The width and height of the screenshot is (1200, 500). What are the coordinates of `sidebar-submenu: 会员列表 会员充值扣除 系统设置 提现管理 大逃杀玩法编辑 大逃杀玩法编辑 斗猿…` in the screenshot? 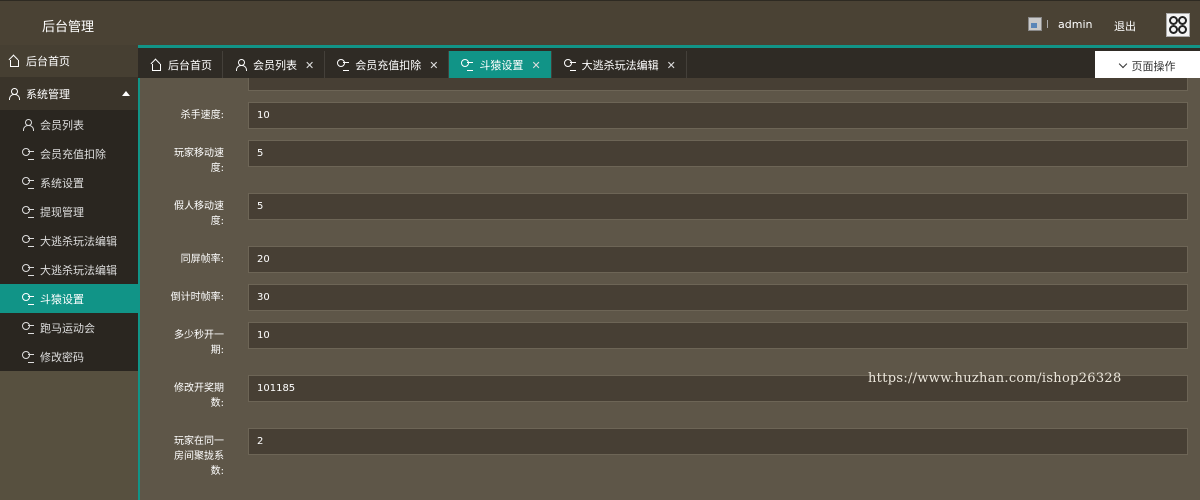 It's located at (69, 240).